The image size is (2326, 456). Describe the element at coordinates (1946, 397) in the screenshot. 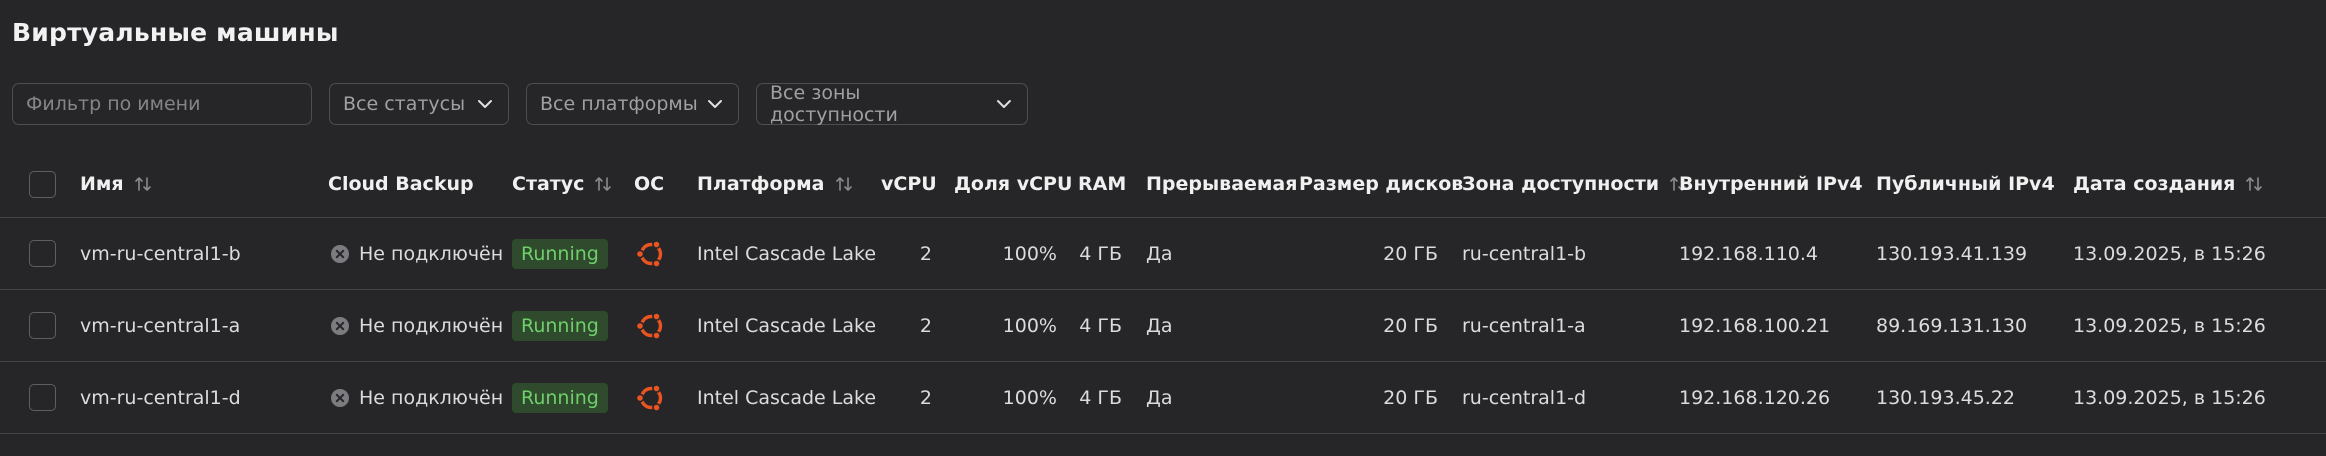

I see `public-ip-cell: 130.193.45.22` at that location.